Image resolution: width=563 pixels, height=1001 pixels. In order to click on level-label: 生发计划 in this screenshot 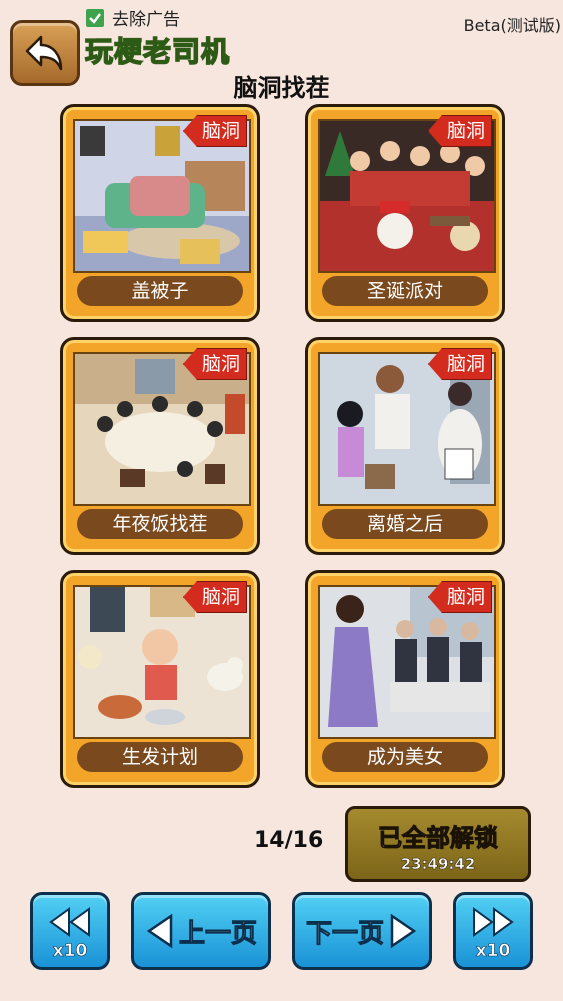, I will do `click(160, 757)`.